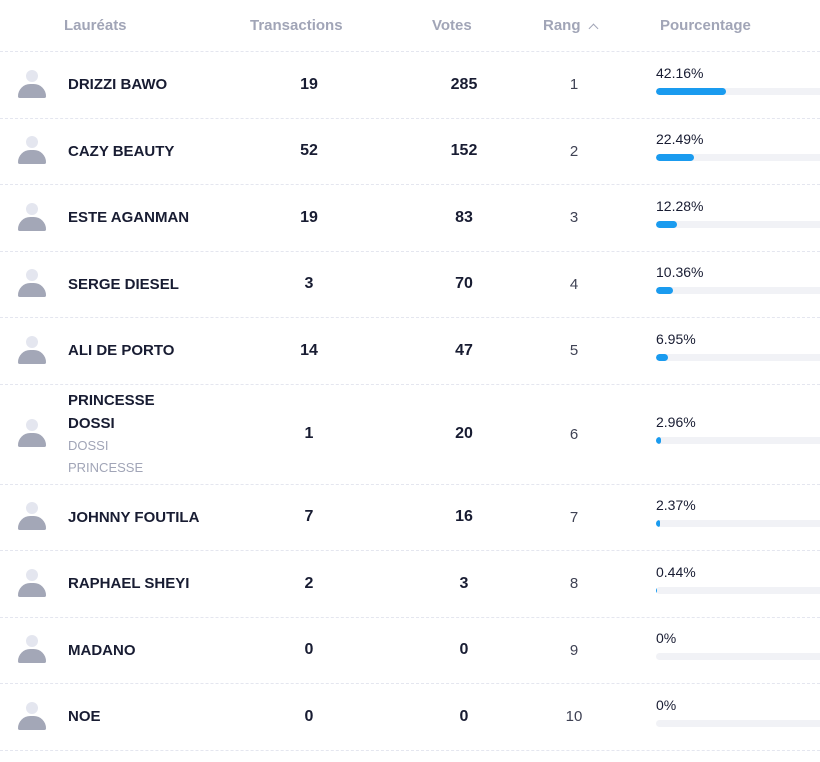  I want to click on laureate-name: ESTE AGANMAN, so click(129, 218).